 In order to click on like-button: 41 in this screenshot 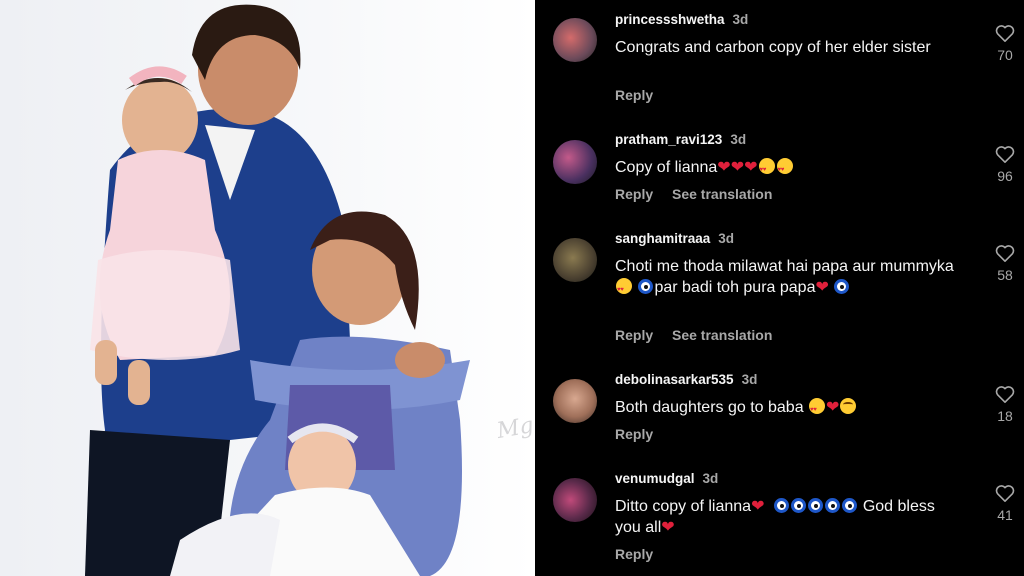, I will do `click(1005, 503)`.